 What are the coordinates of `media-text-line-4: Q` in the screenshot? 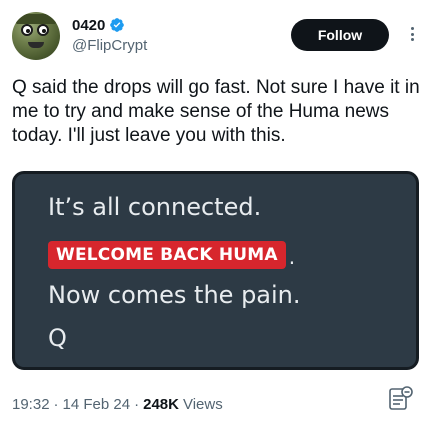 It's located at (57, 338).